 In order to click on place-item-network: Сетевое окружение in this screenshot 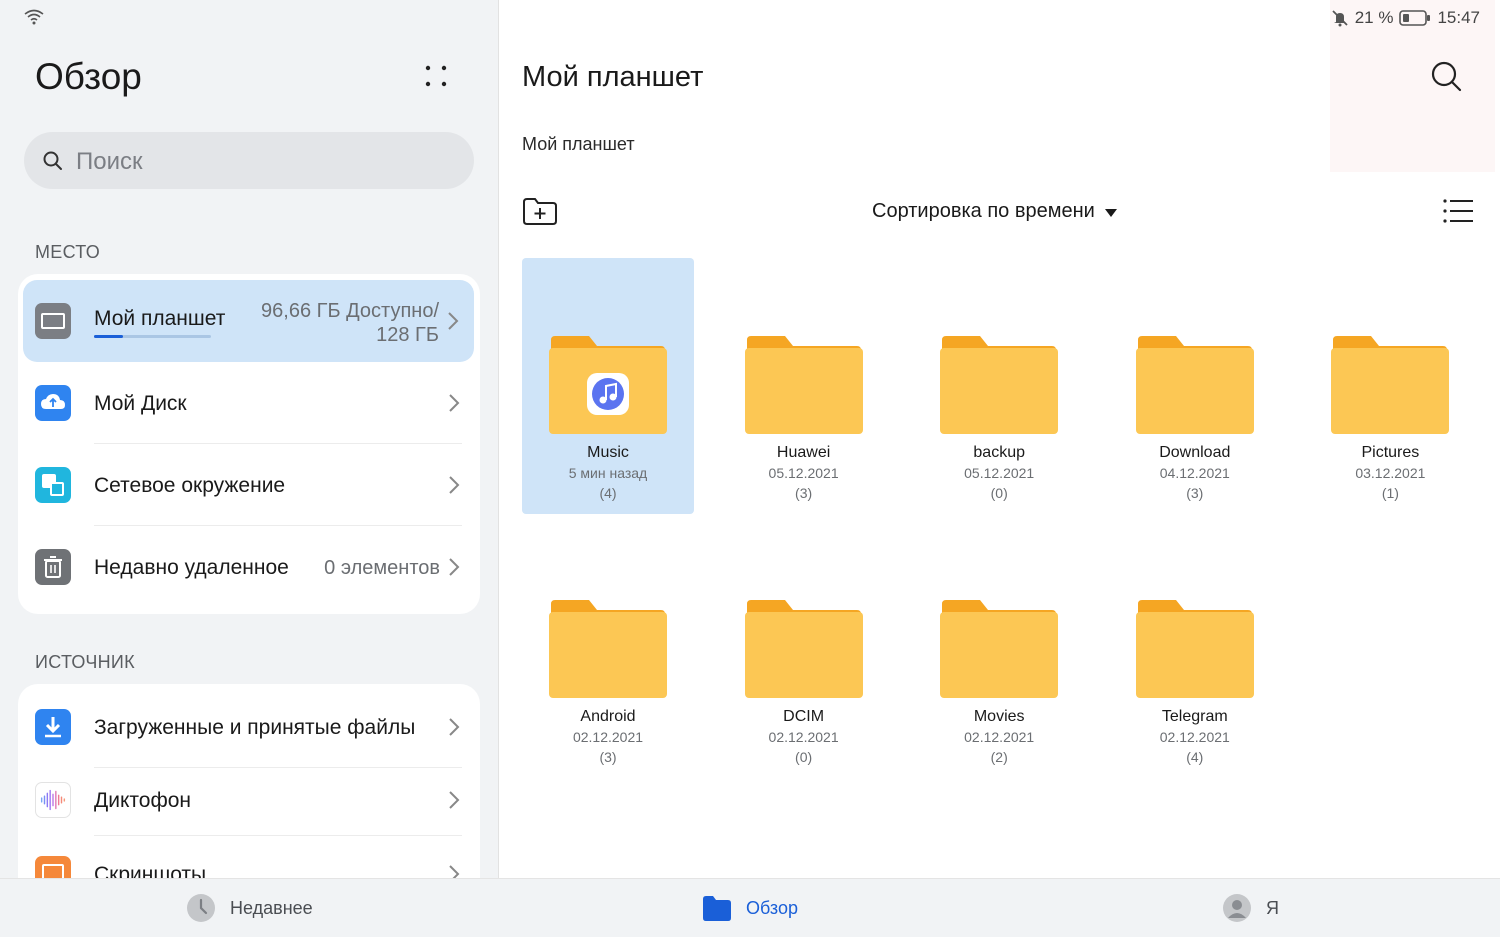, I will do `click(249, 485)`.